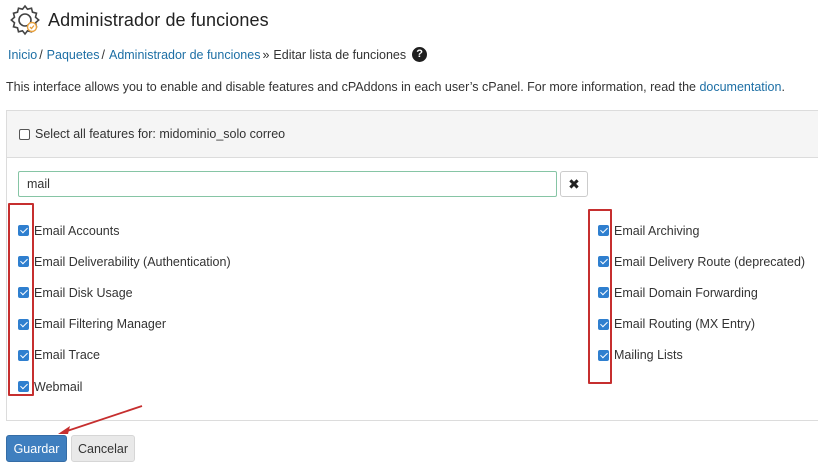 Image resolution: width=818 pixels, height=472 pixels. What do you see at coordinates (701, 355) in the screenshot?
I see `feature-item: Mailing Lists` at bounding box center [701, 355].